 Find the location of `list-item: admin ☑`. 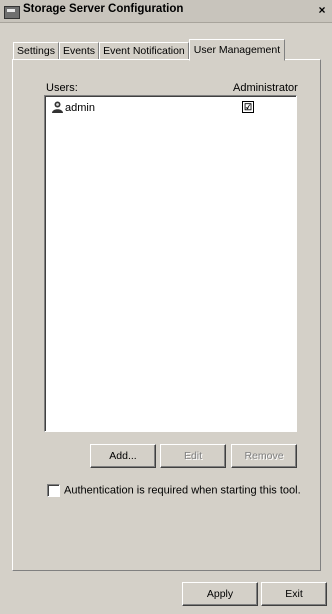

list-item: admin ☑ is located at coordinates (169, 109).